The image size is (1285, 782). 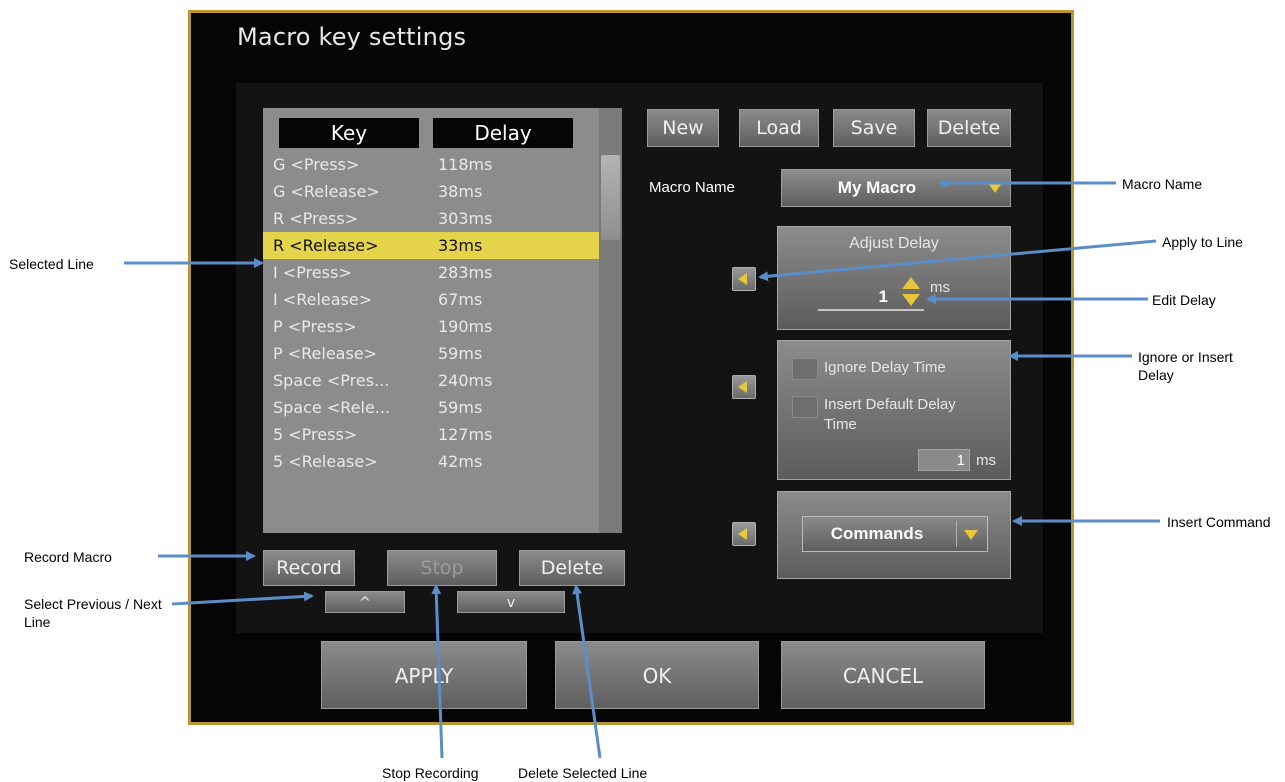 What do you see at coordinates (805, 407) in the screenshot?
I see `insert-default-delay-checkbox` at bounding box center [805, 407].